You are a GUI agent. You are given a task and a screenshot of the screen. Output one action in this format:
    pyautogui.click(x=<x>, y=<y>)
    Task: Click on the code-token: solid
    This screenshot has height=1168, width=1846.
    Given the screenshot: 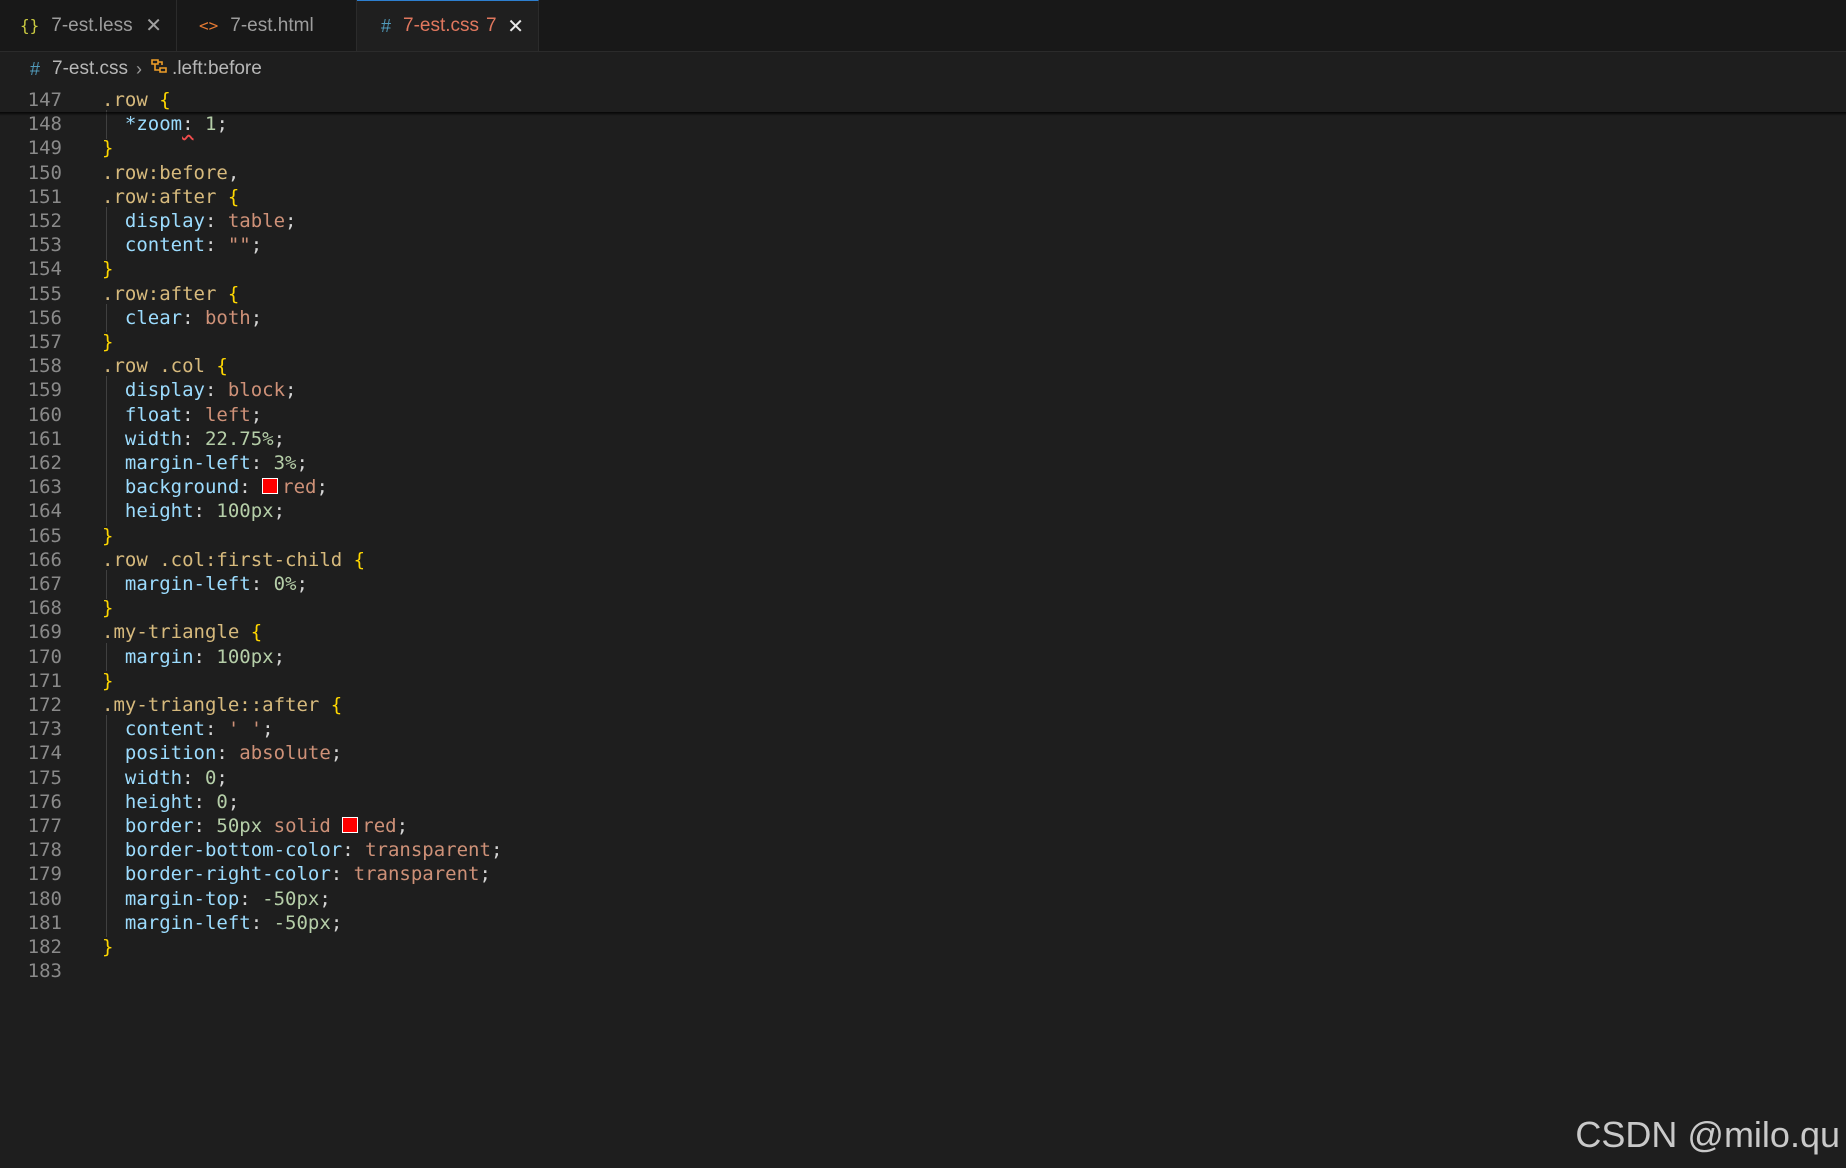 What is the action you would take?
    pyautogui.click(x=302, y=826)
    